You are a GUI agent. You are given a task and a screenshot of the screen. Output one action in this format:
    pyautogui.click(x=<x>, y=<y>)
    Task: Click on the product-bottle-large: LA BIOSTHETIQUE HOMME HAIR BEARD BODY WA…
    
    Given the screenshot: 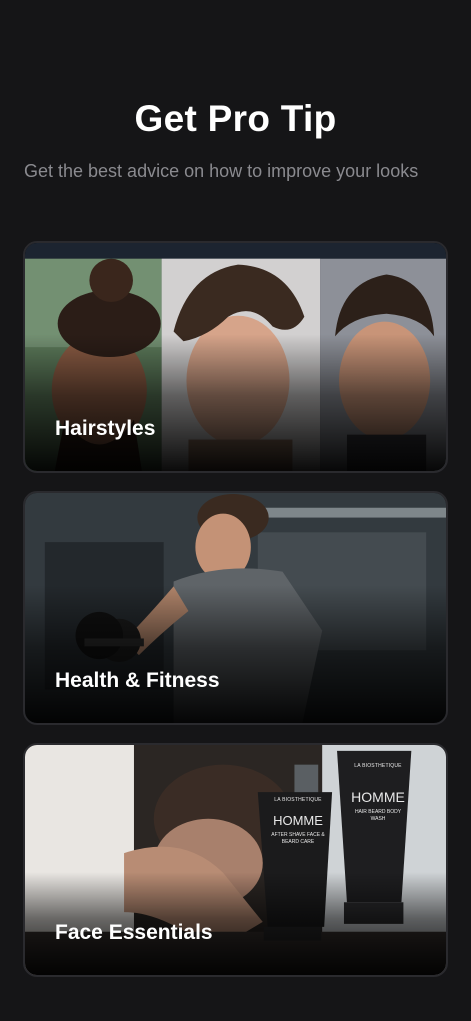 What is the action you would take?
    pyautogui.click(x=378, y=793)
    